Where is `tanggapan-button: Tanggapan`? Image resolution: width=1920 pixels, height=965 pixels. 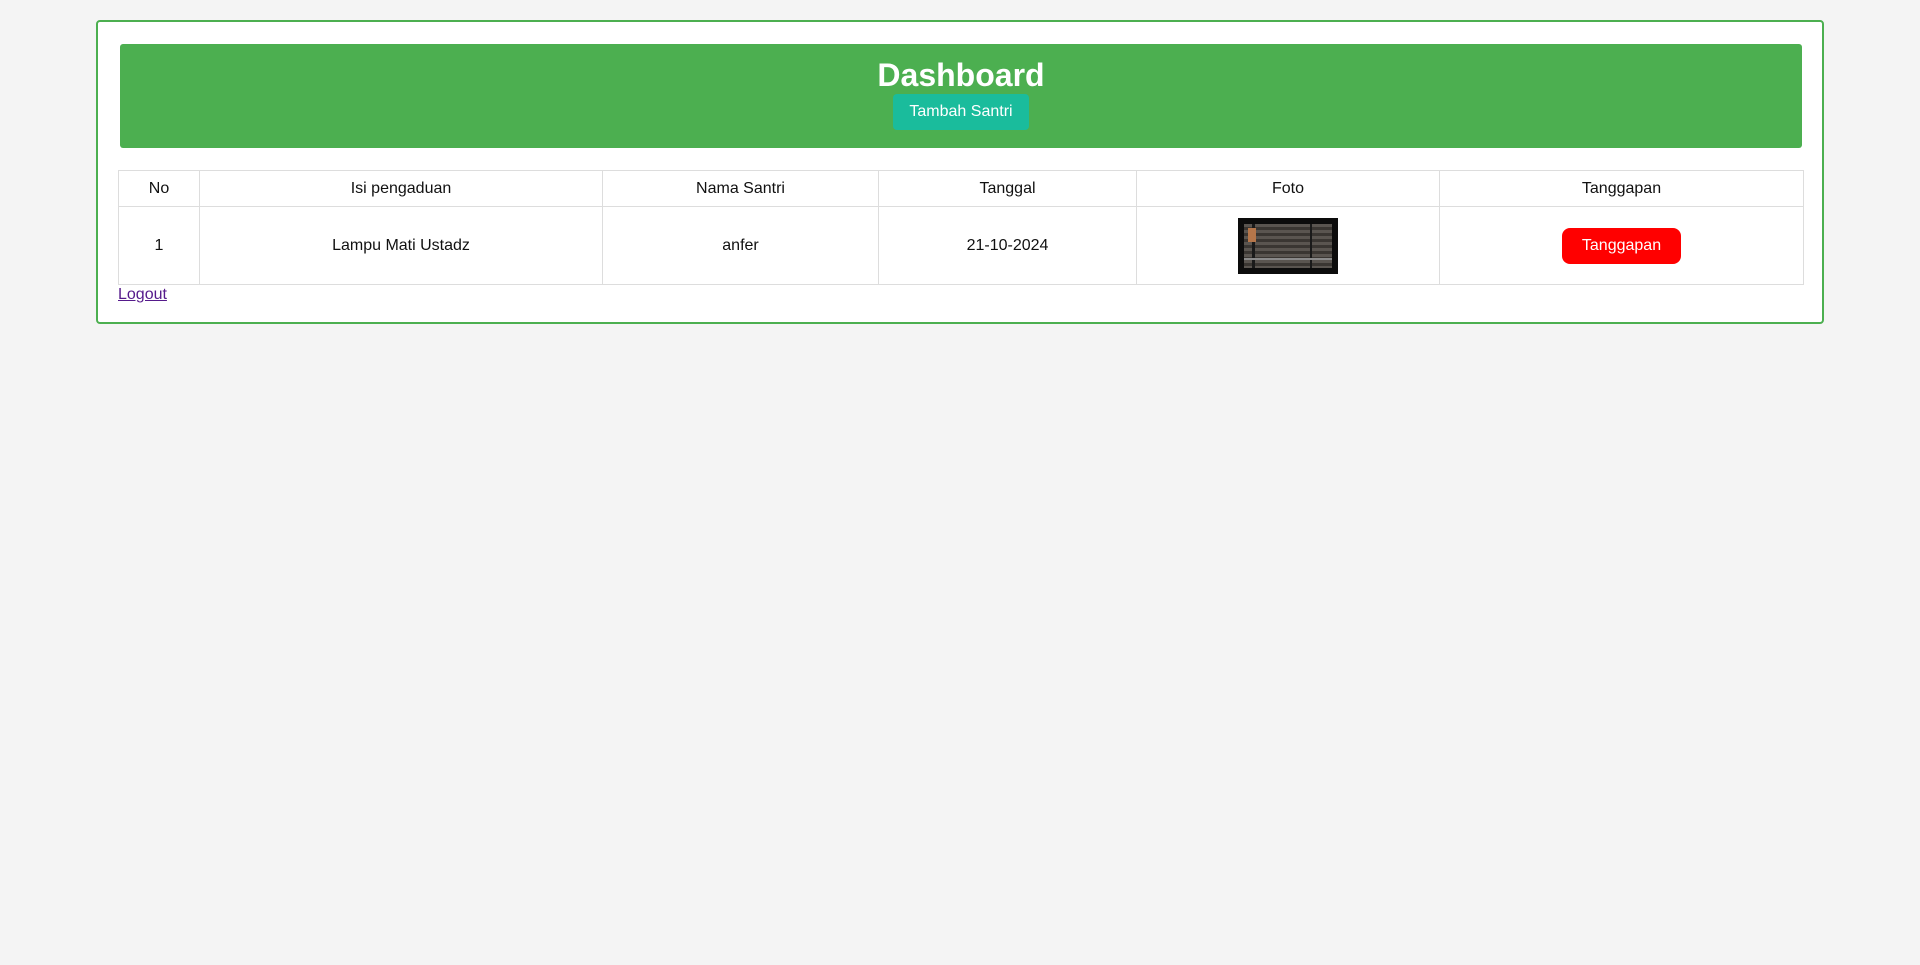
tanggapan-button: Tanggapan is located at coordinates (1621, 245).